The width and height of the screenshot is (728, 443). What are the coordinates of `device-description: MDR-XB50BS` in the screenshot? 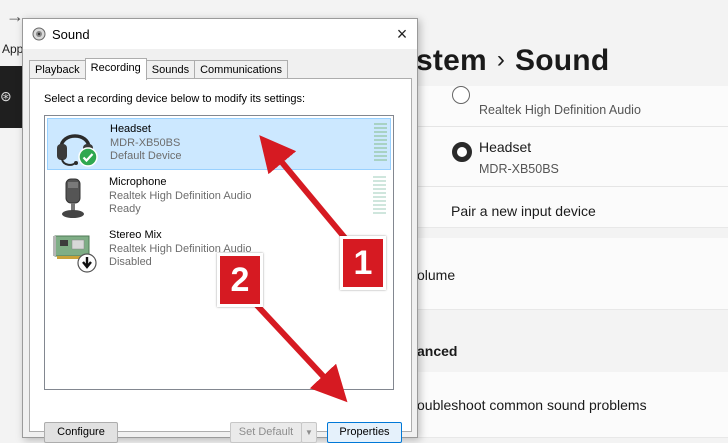 It's located at (145, 143).